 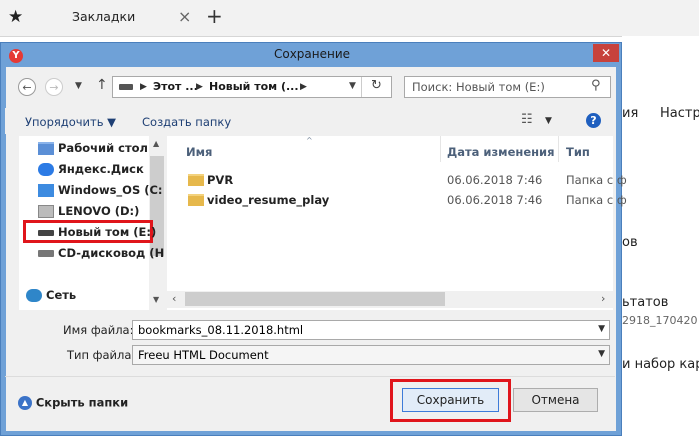 I want to click on help-icon: ?, so click(x=593, y=120).